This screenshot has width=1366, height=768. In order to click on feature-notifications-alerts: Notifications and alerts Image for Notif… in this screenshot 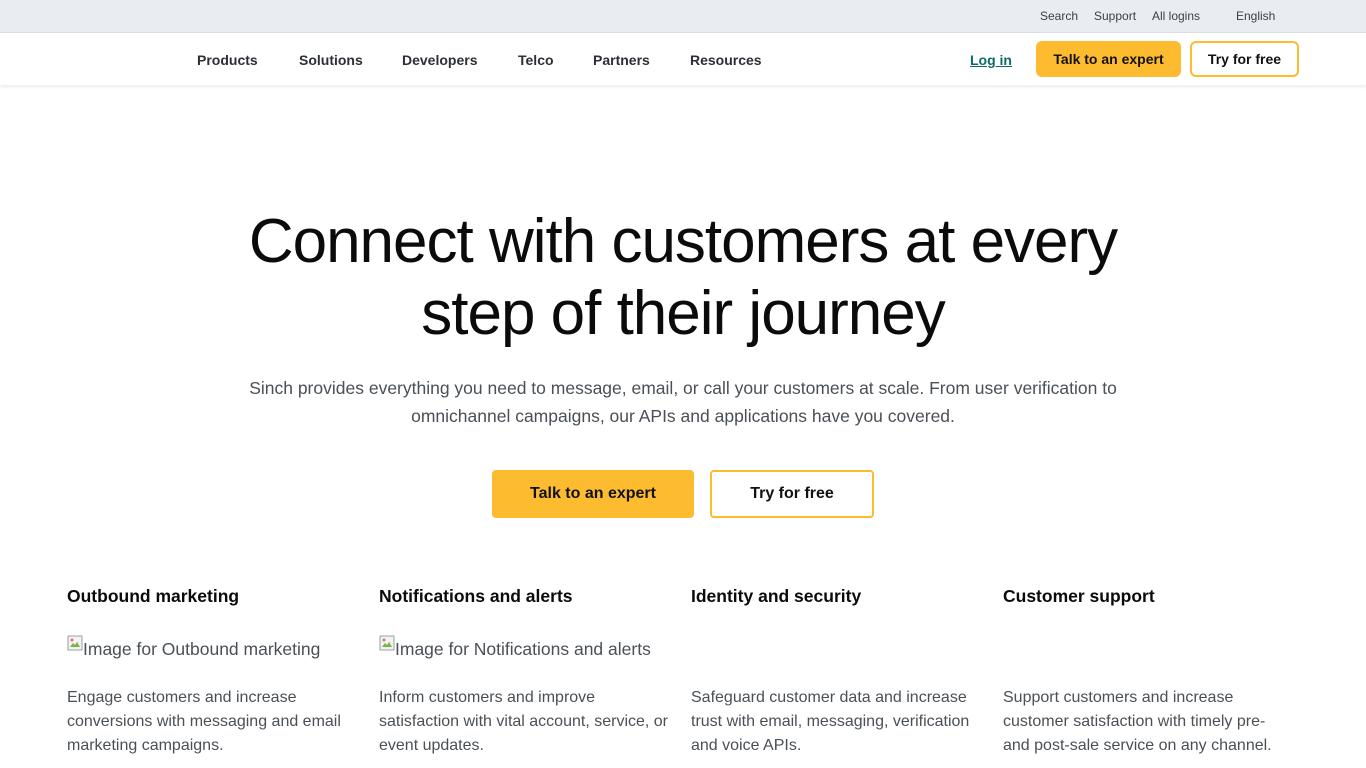, I will do `click(524, 669)`.